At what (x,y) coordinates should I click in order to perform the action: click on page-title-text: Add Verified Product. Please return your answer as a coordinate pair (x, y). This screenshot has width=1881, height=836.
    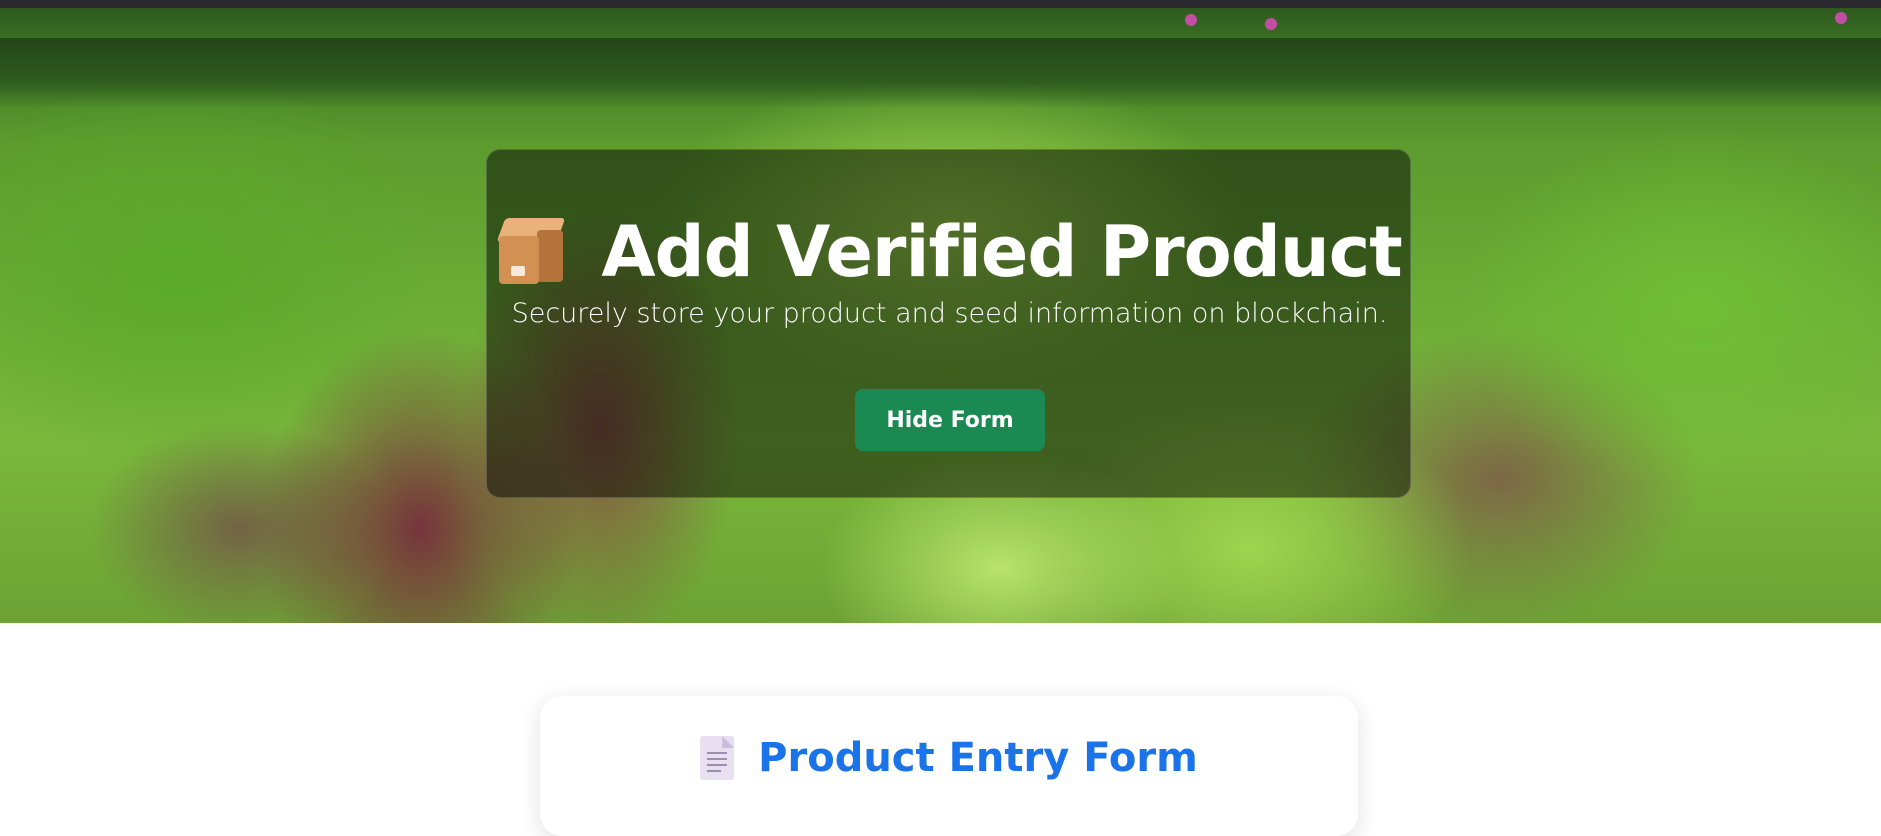
    Looking at the image, I should click on (1001, 252).